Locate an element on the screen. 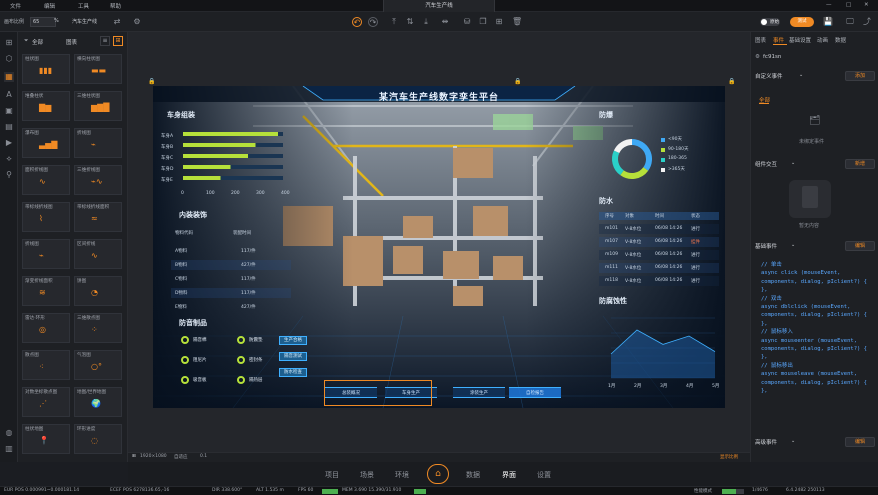 Image resolution: width=878 pixels, height=495 pixels. minimize-icon: — is located at coordinates (829, 5).